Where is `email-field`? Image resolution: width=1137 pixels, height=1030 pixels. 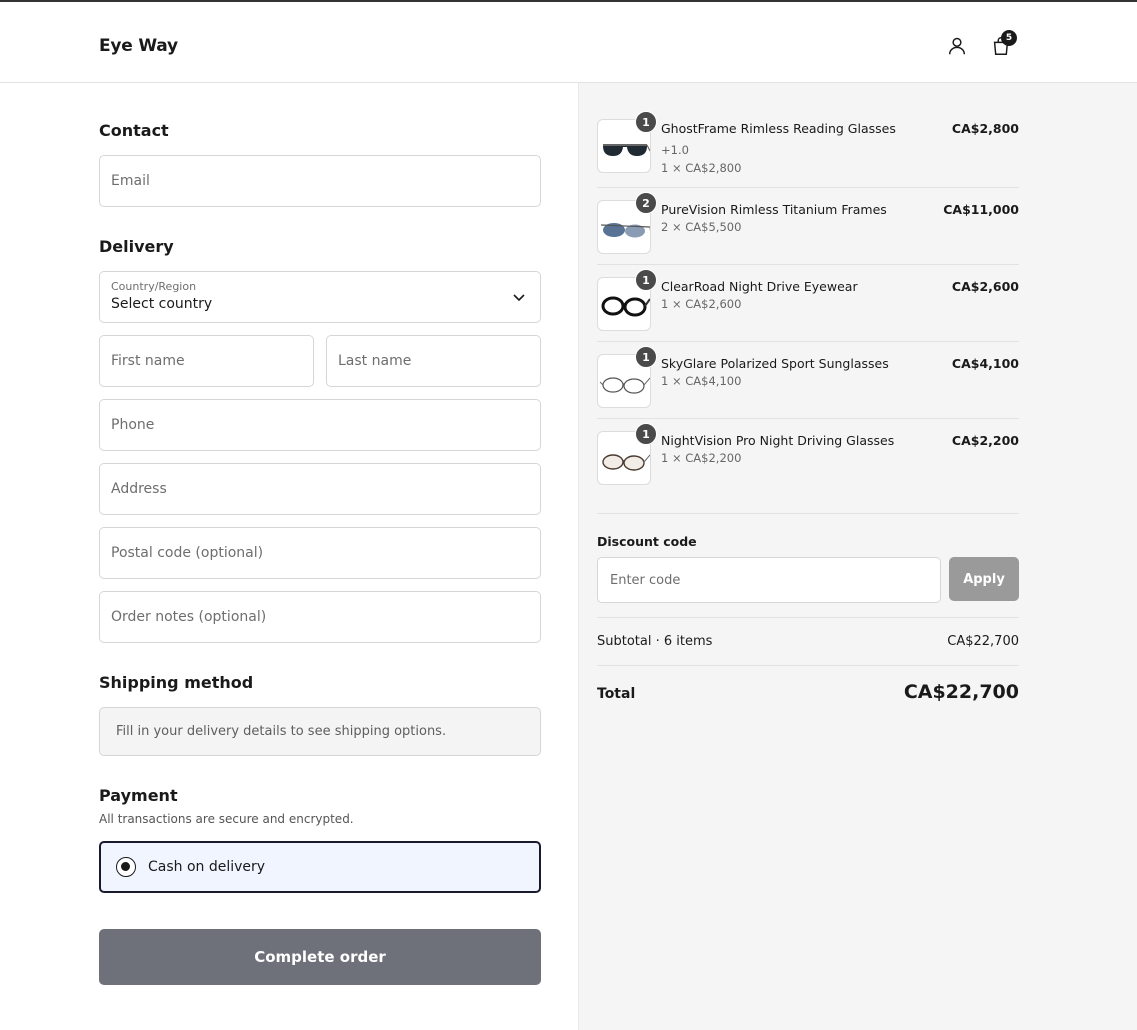
email-field is located at coordinates (320, 181).